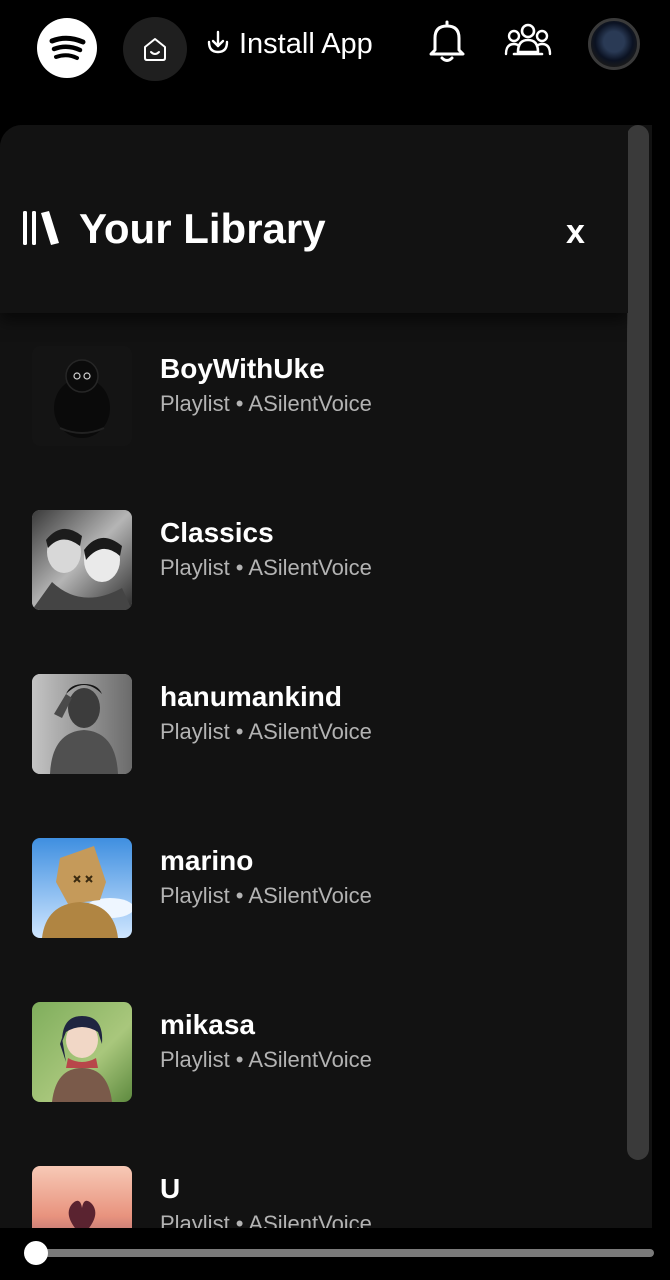  I want to click on top-bar: Install App, so click(335, 50).